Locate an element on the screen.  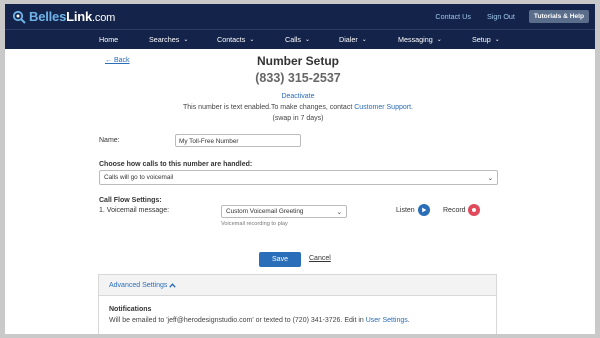
record-button is located at coordinates (474, 210).